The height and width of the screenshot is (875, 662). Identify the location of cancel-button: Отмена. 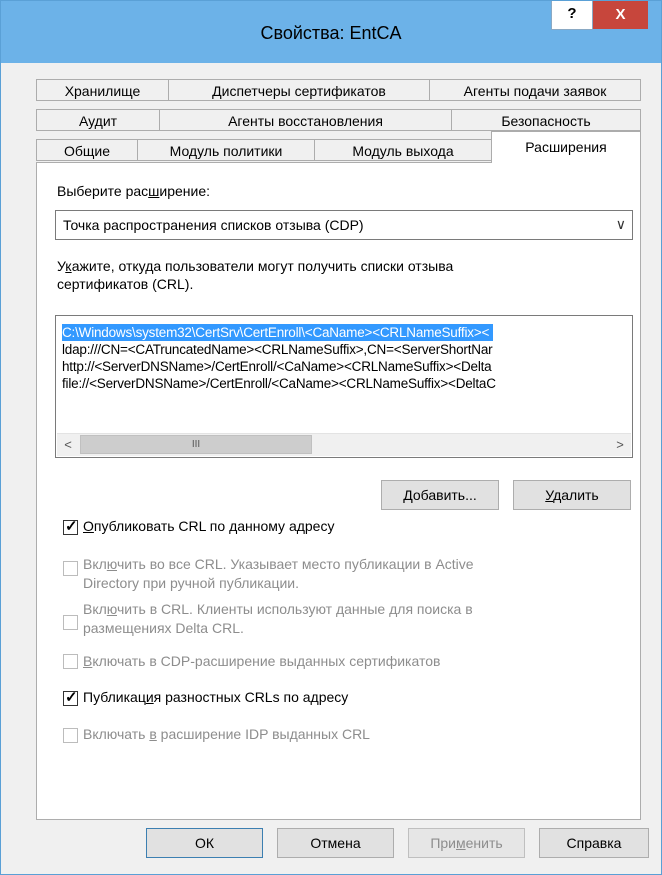
(335, 843).